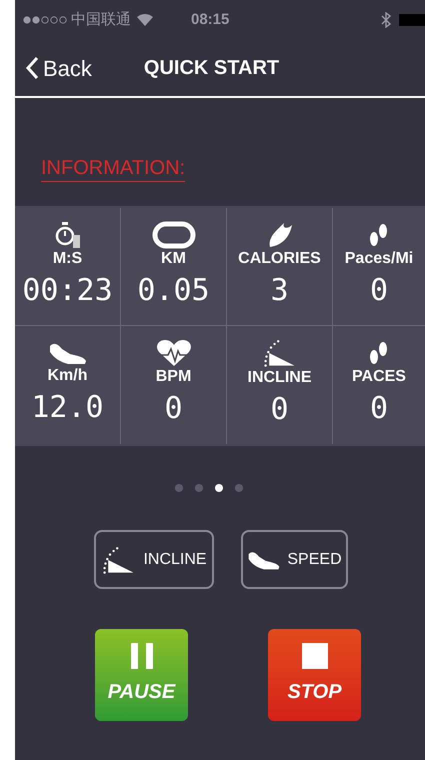 The height and width of the screenshot is (760, 425). What do you see at coordinates (67, 234) in the screenshot?
I see `stopwatch-icon` at bounding box center [67, 234].